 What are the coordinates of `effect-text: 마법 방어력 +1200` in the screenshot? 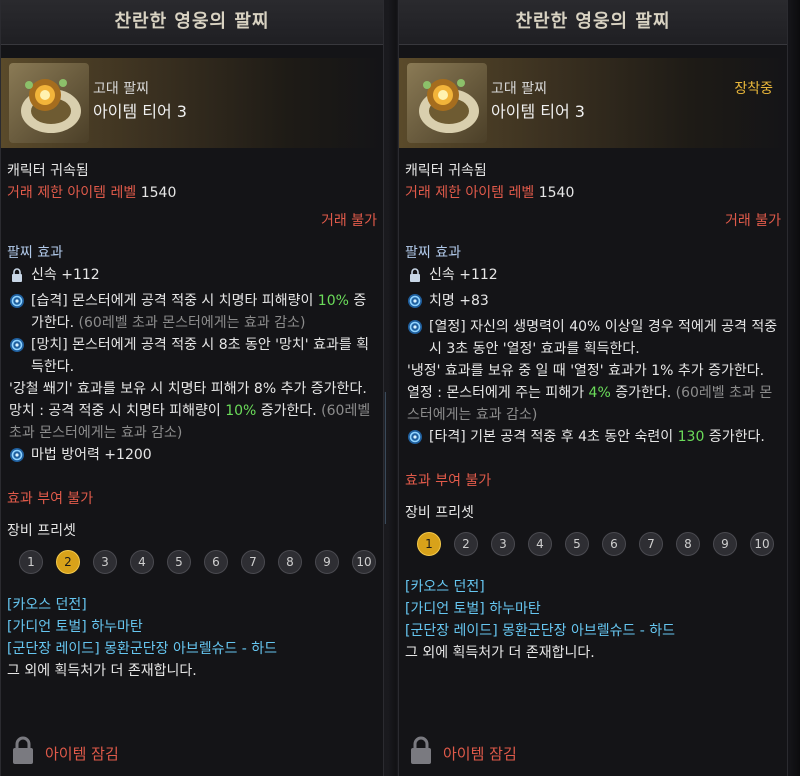 It's located at (91, 455).